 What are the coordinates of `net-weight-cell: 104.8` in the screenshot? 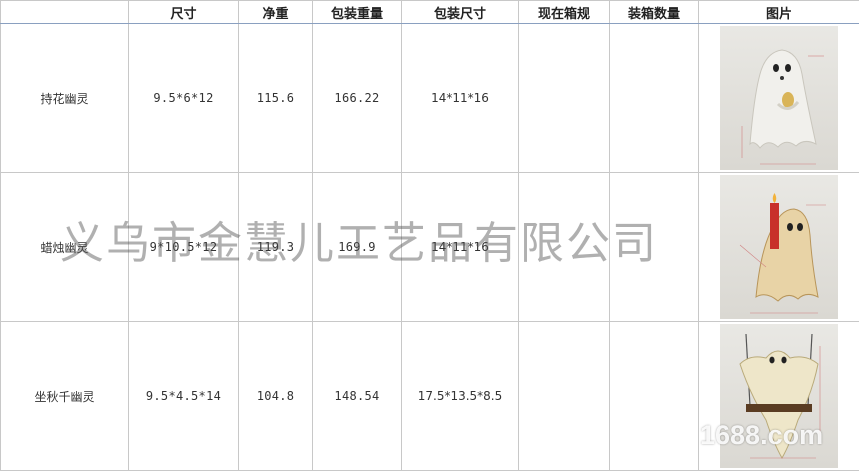 It's located at (276, 396).